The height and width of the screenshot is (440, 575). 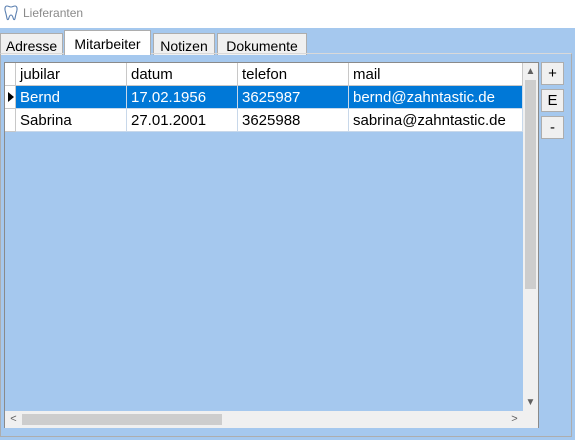 What do you see at coordinates (262, 44) in the screenshot?
I see `tab-dokumente: Dokumente` at bounding box center [262, 44].